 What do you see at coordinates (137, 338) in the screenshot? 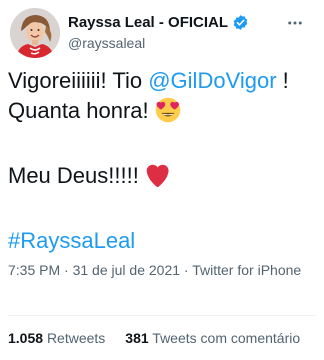
I see `quotes-count: 381` at bounding box center [137, 338].